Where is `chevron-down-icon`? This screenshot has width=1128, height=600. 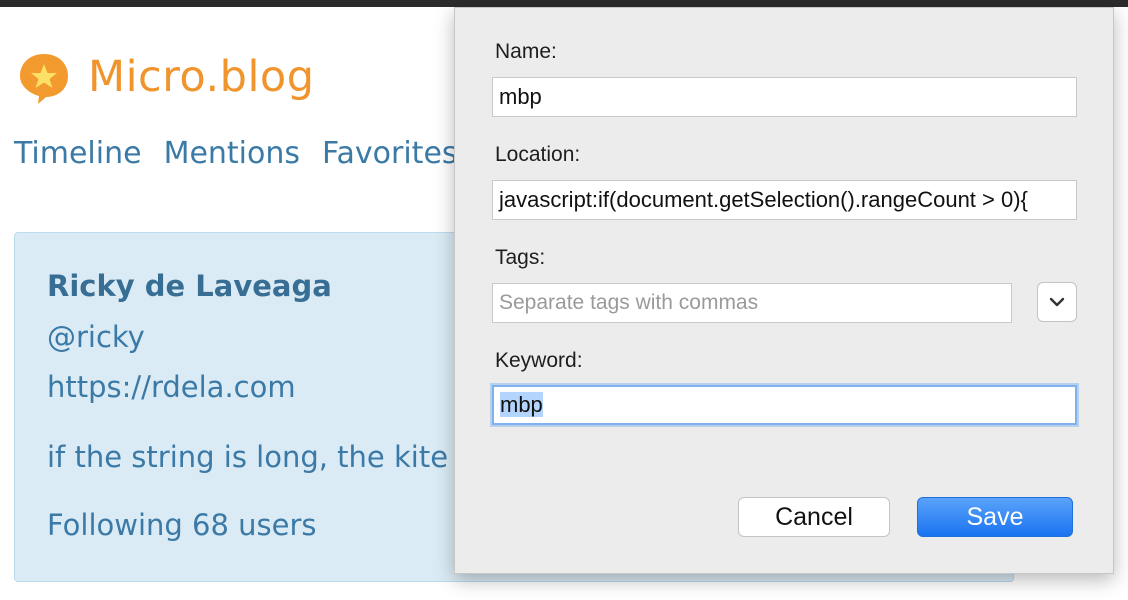
chevron-down-icon is located at coordinates (1057, 302).